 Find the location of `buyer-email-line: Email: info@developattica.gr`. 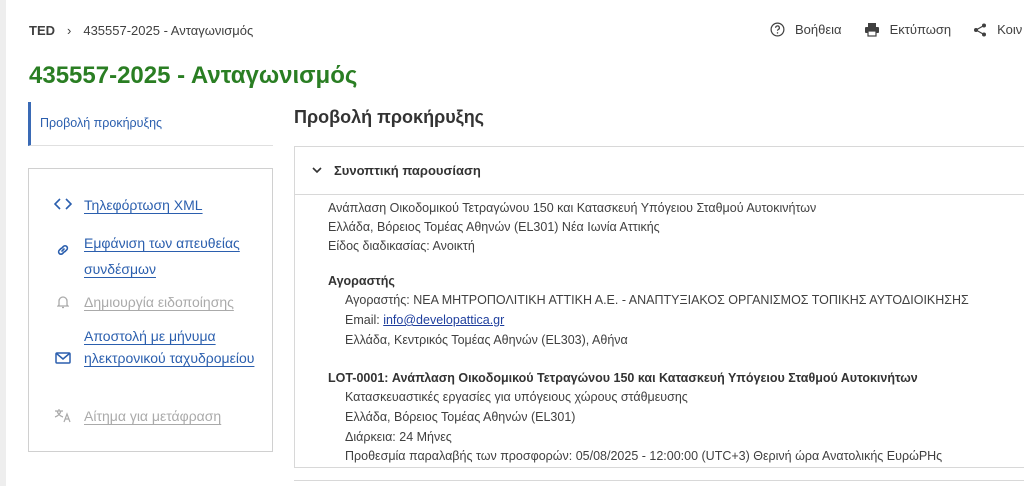

buyer-email-line: Email: info@developattica.gr is located at coordinates (424, 320).